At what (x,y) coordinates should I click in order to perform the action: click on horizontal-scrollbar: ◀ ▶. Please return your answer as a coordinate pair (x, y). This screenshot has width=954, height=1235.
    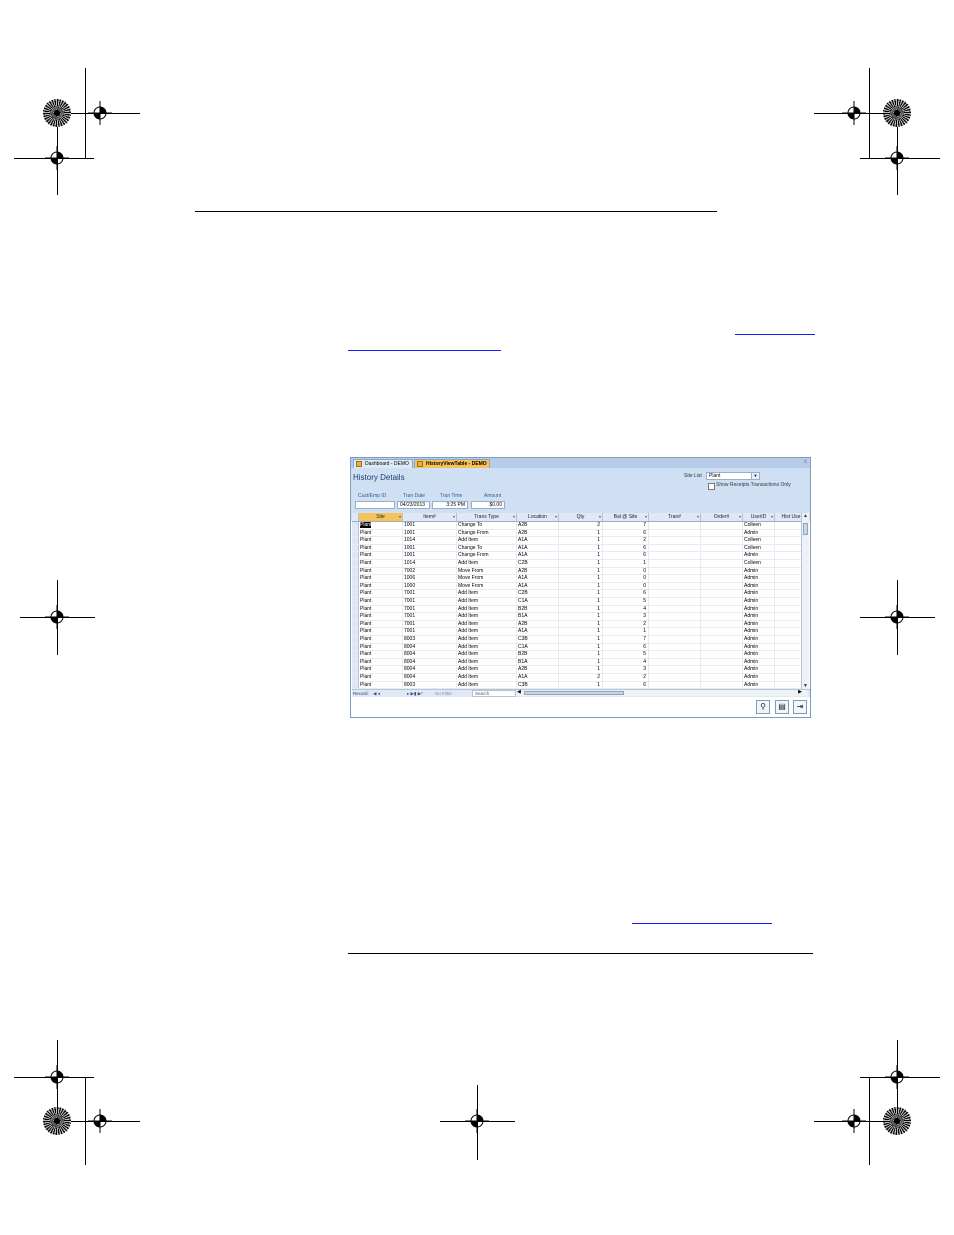
    Looking at the image, I should click on (662, 692).